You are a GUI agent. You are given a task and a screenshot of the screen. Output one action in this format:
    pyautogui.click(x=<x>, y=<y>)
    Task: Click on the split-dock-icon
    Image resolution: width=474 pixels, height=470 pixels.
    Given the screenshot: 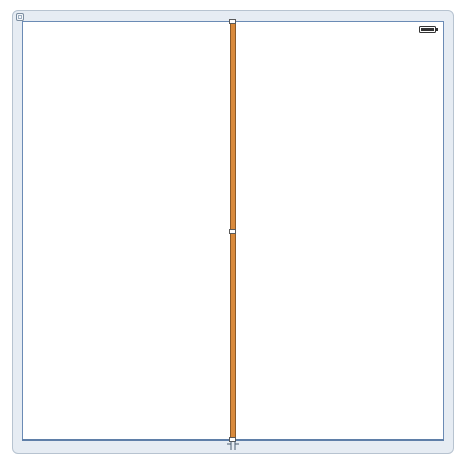 What is the action you would take?
    pyautogui.click(x=233, y=445)
    